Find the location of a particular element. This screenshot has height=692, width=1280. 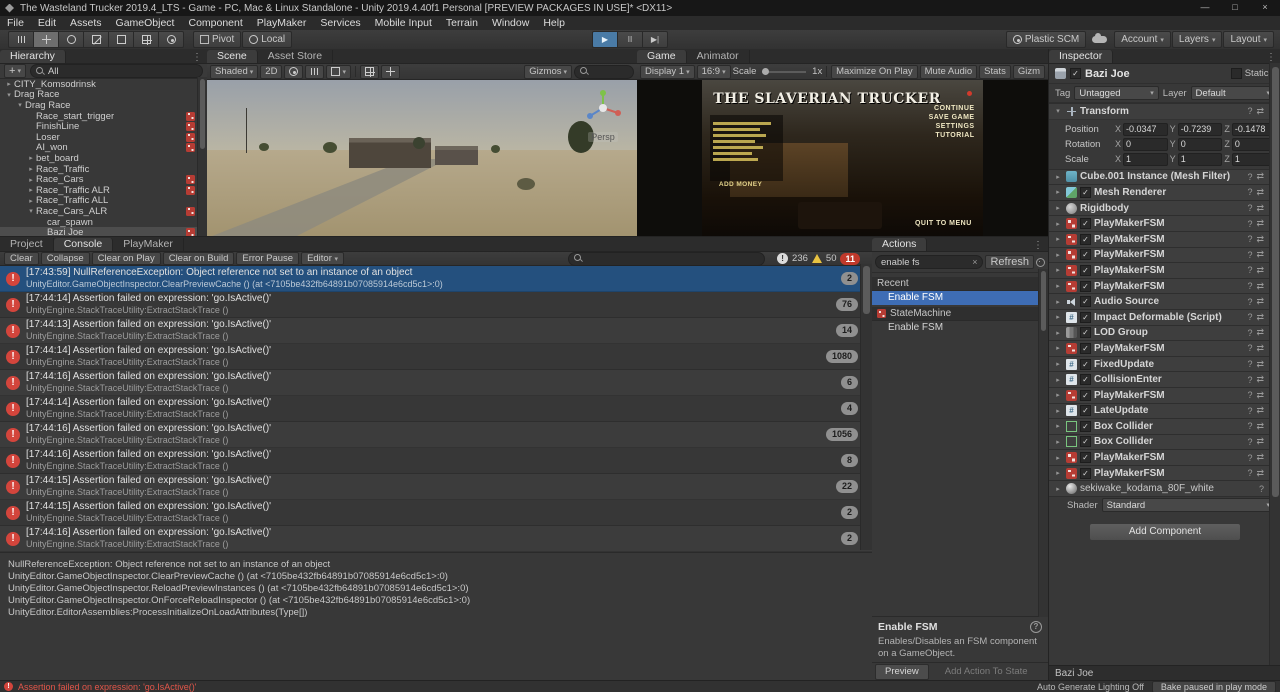

add-component-button: Add Component is located at coordinates (1165, 532).